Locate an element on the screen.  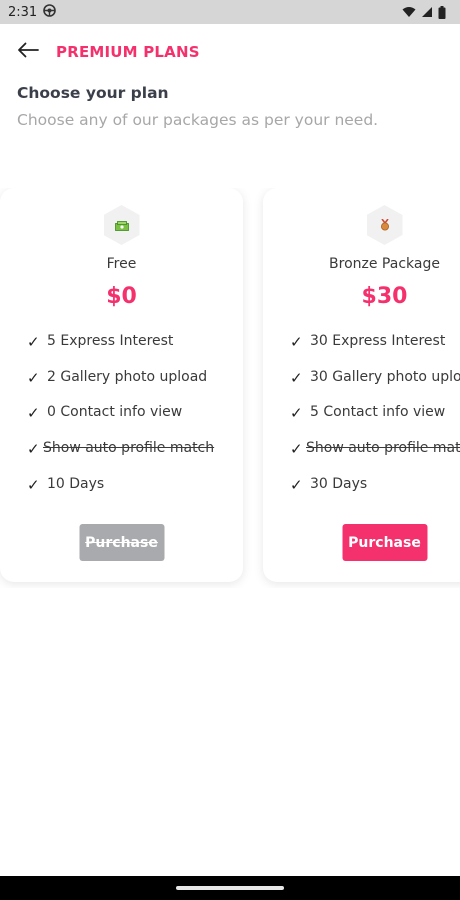
feature-label: Show auto profile mat is located at coordinates (383, 448).